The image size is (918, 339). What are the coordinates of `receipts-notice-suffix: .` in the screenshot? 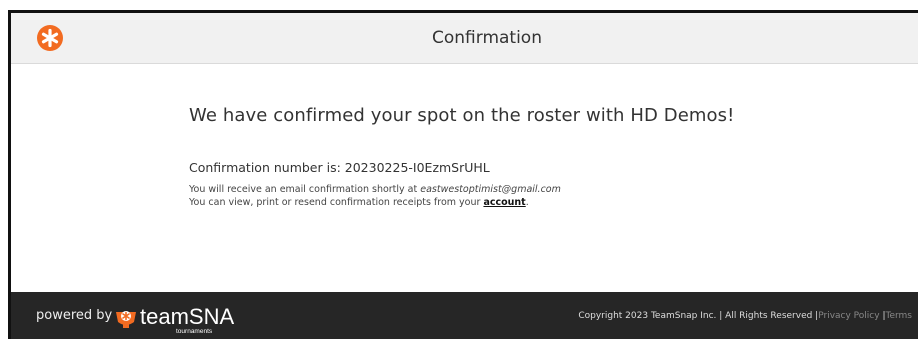 It's located at (527, 202).